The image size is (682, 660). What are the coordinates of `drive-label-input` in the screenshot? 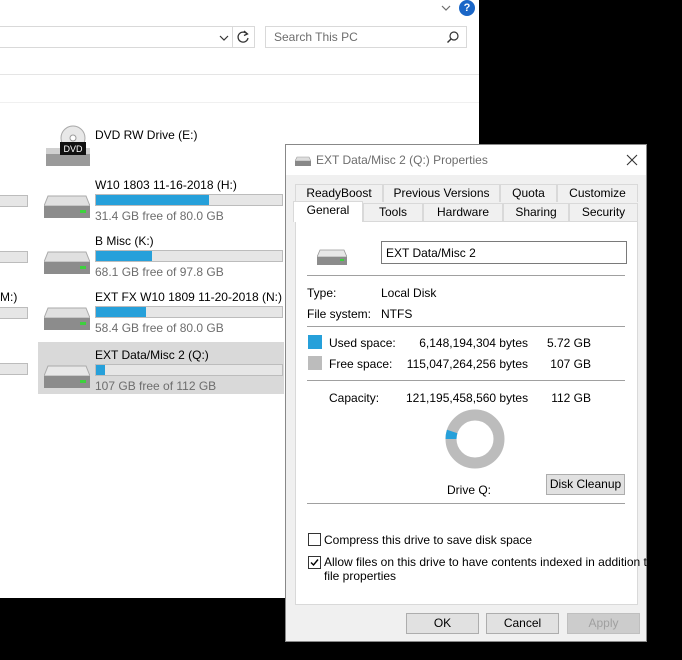 It's located at (504, 252).